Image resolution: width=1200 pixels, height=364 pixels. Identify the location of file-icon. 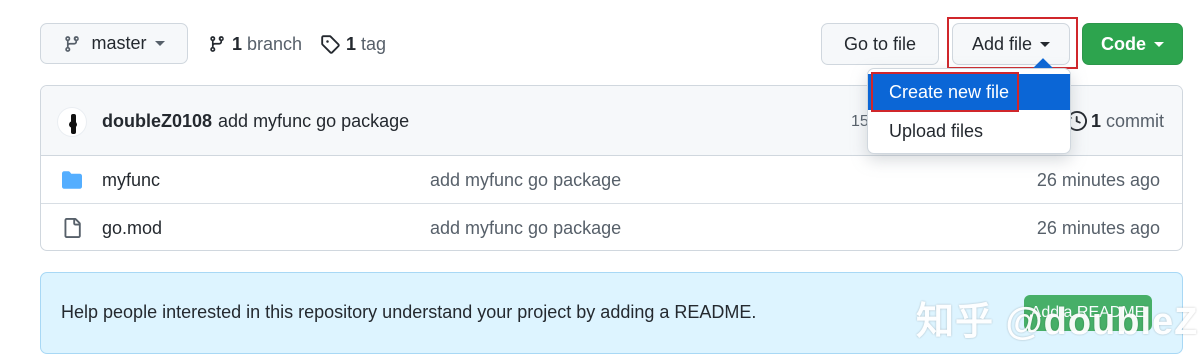
(72, 228).